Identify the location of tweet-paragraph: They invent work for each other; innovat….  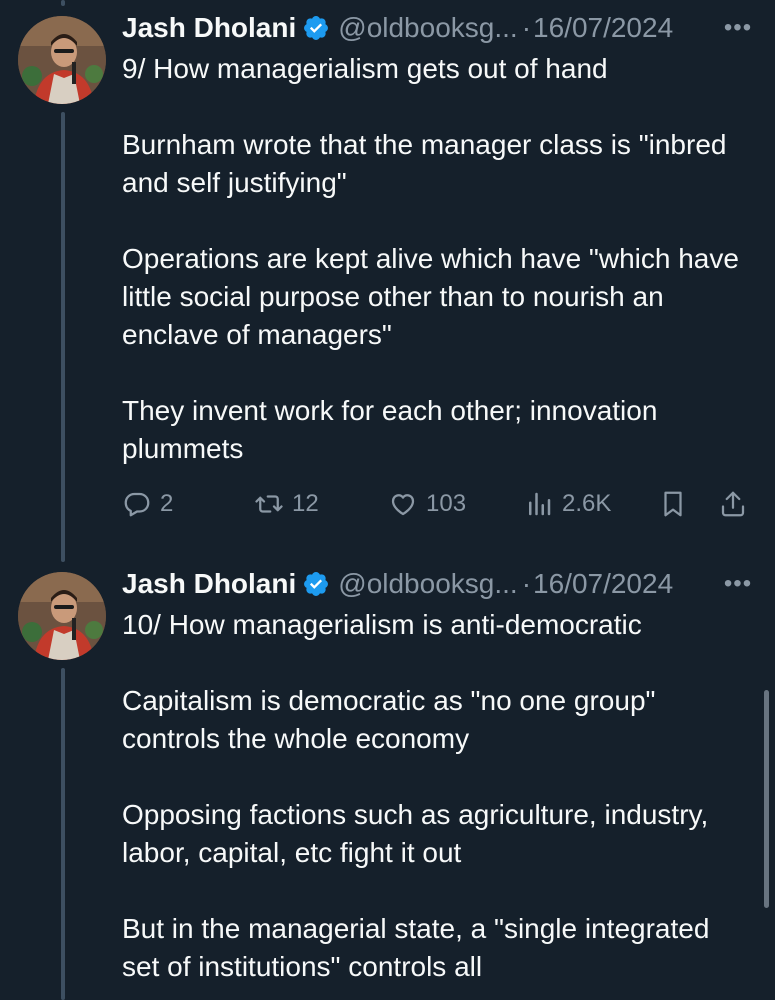
(390, 429).